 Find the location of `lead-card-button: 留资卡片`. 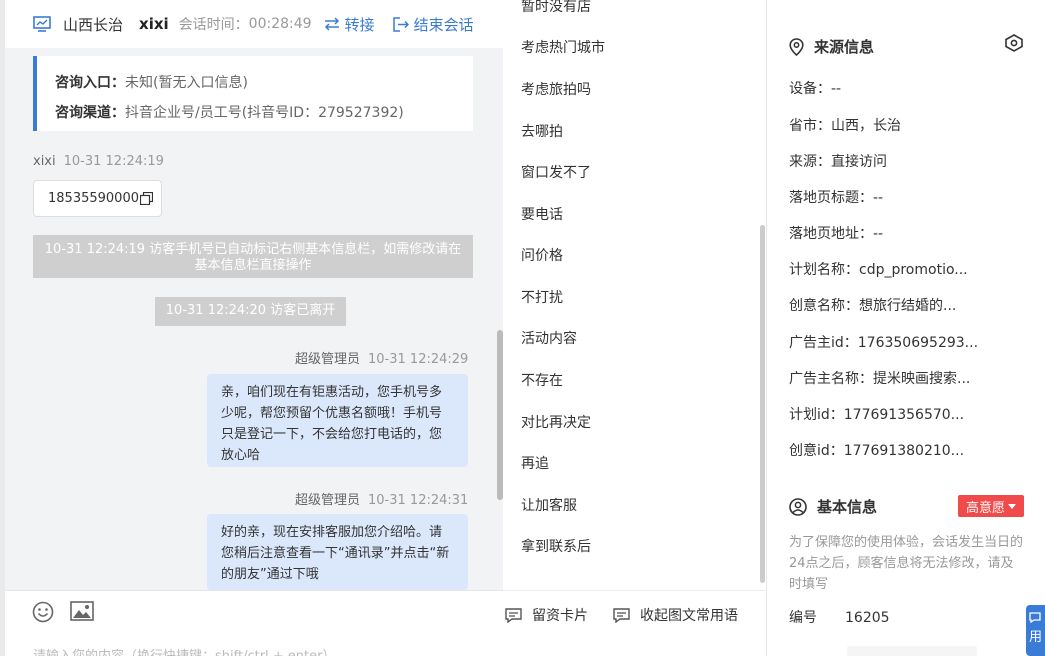

lead-card-button: 留资卡片 is located at coordinates (546, 615).